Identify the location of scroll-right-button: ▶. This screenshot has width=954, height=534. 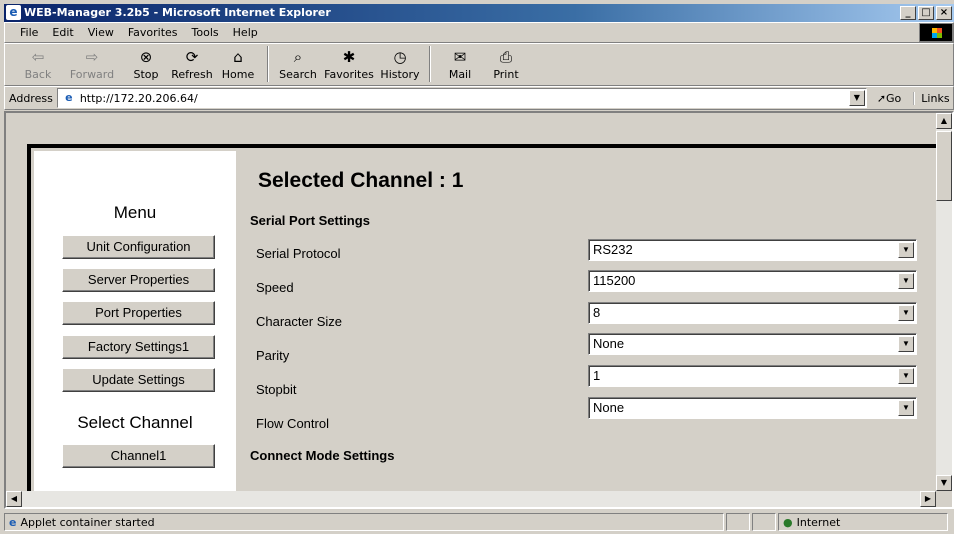
(928, 499).